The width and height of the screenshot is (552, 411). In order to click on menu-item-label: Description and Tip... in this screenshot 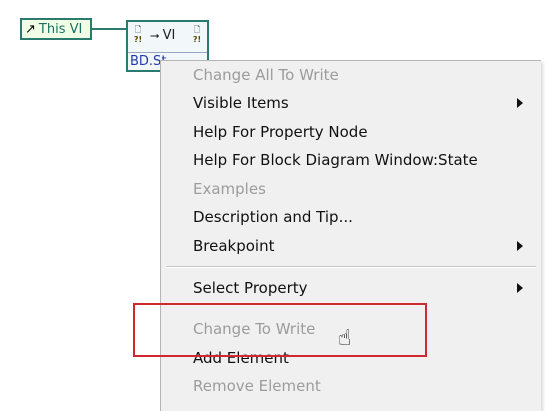, I will do `click(273, 217)`.